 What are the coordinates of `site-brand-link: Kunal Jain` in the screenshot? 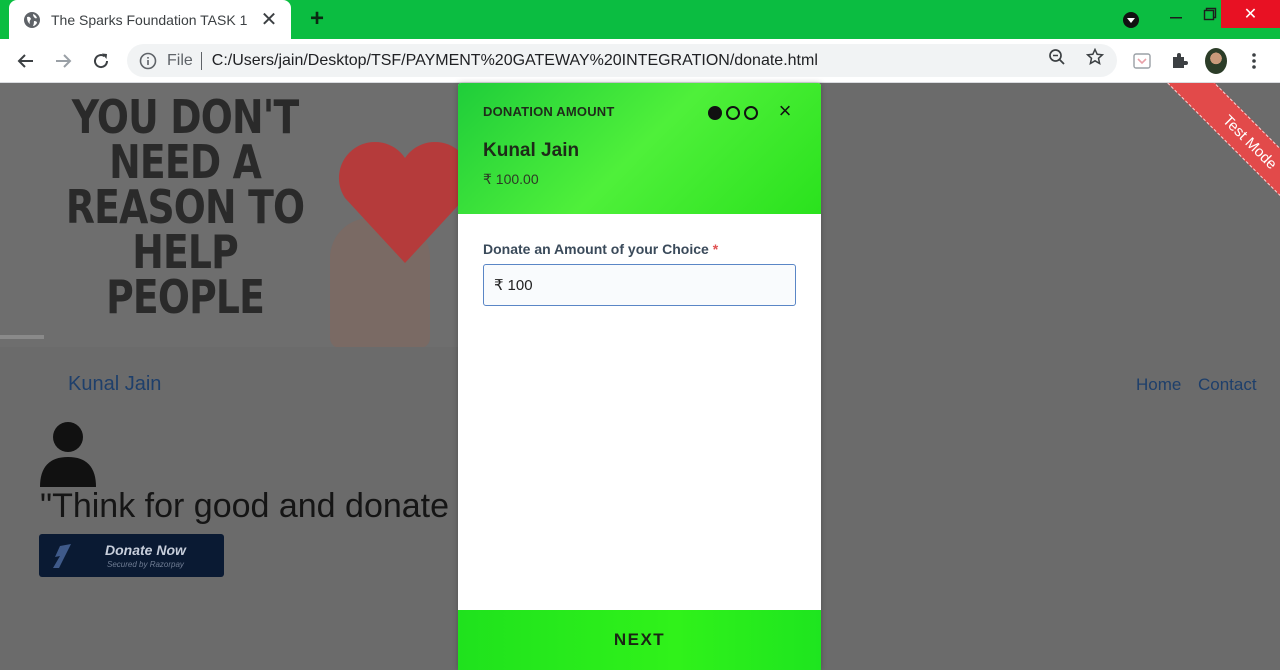 It's located at (114, 384).